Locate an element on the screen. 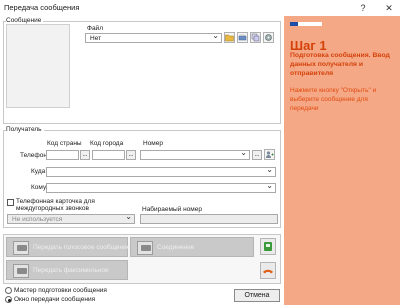 Image resolution: width=400 pixels, height=305 pixels. phone-icon is located at coordinates (21, 248).